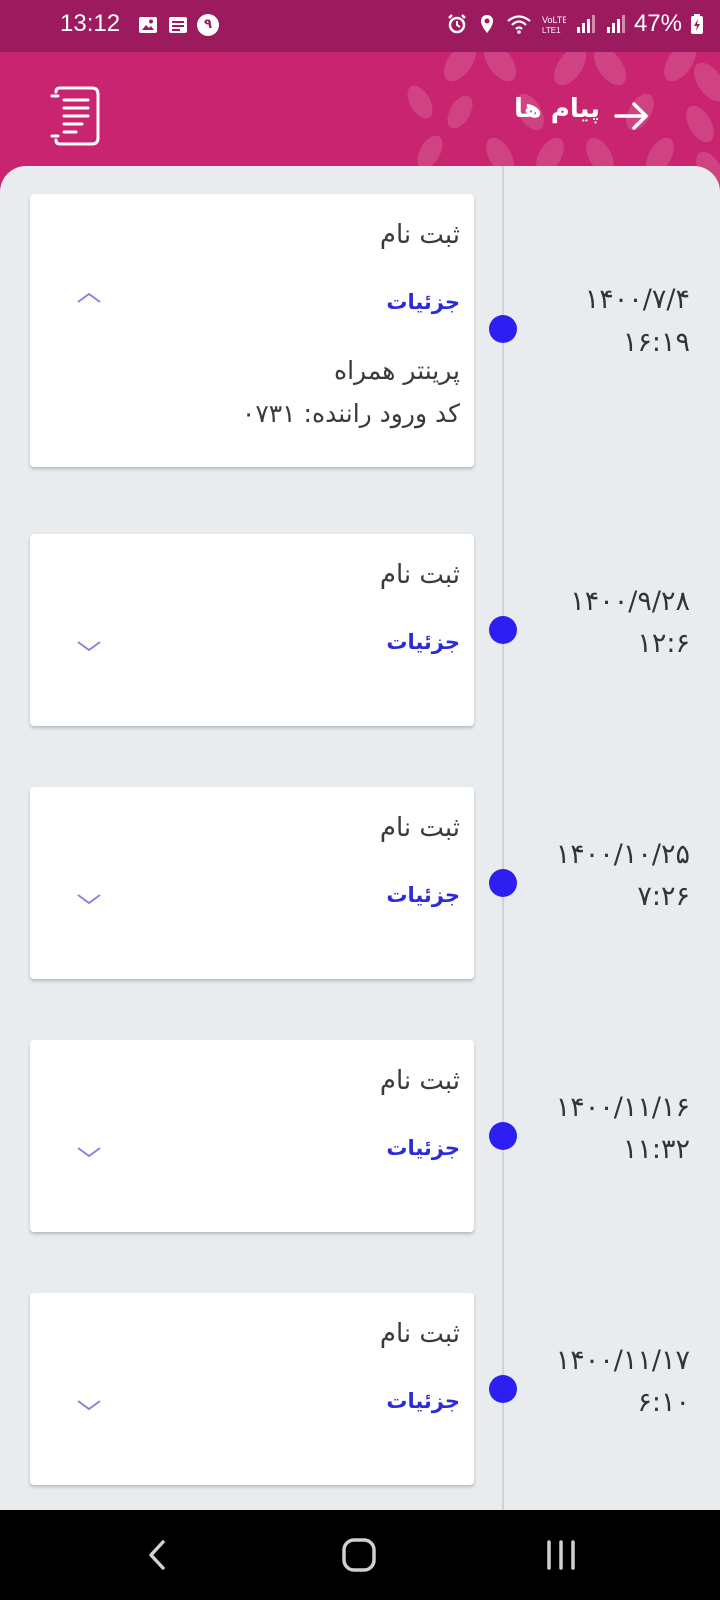  Describe the element at coordinates (663, 896) in the screenshot. I see `message-time: ۷:۲۶` at that location.